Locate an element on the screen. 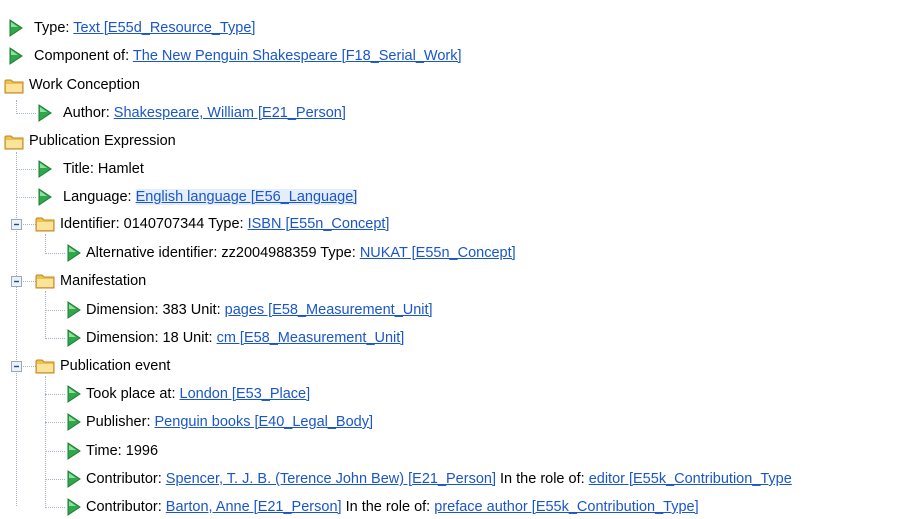 The height and width of the screenshot is (519, 917). row-label: Time: is located at coordinates (104, 451).